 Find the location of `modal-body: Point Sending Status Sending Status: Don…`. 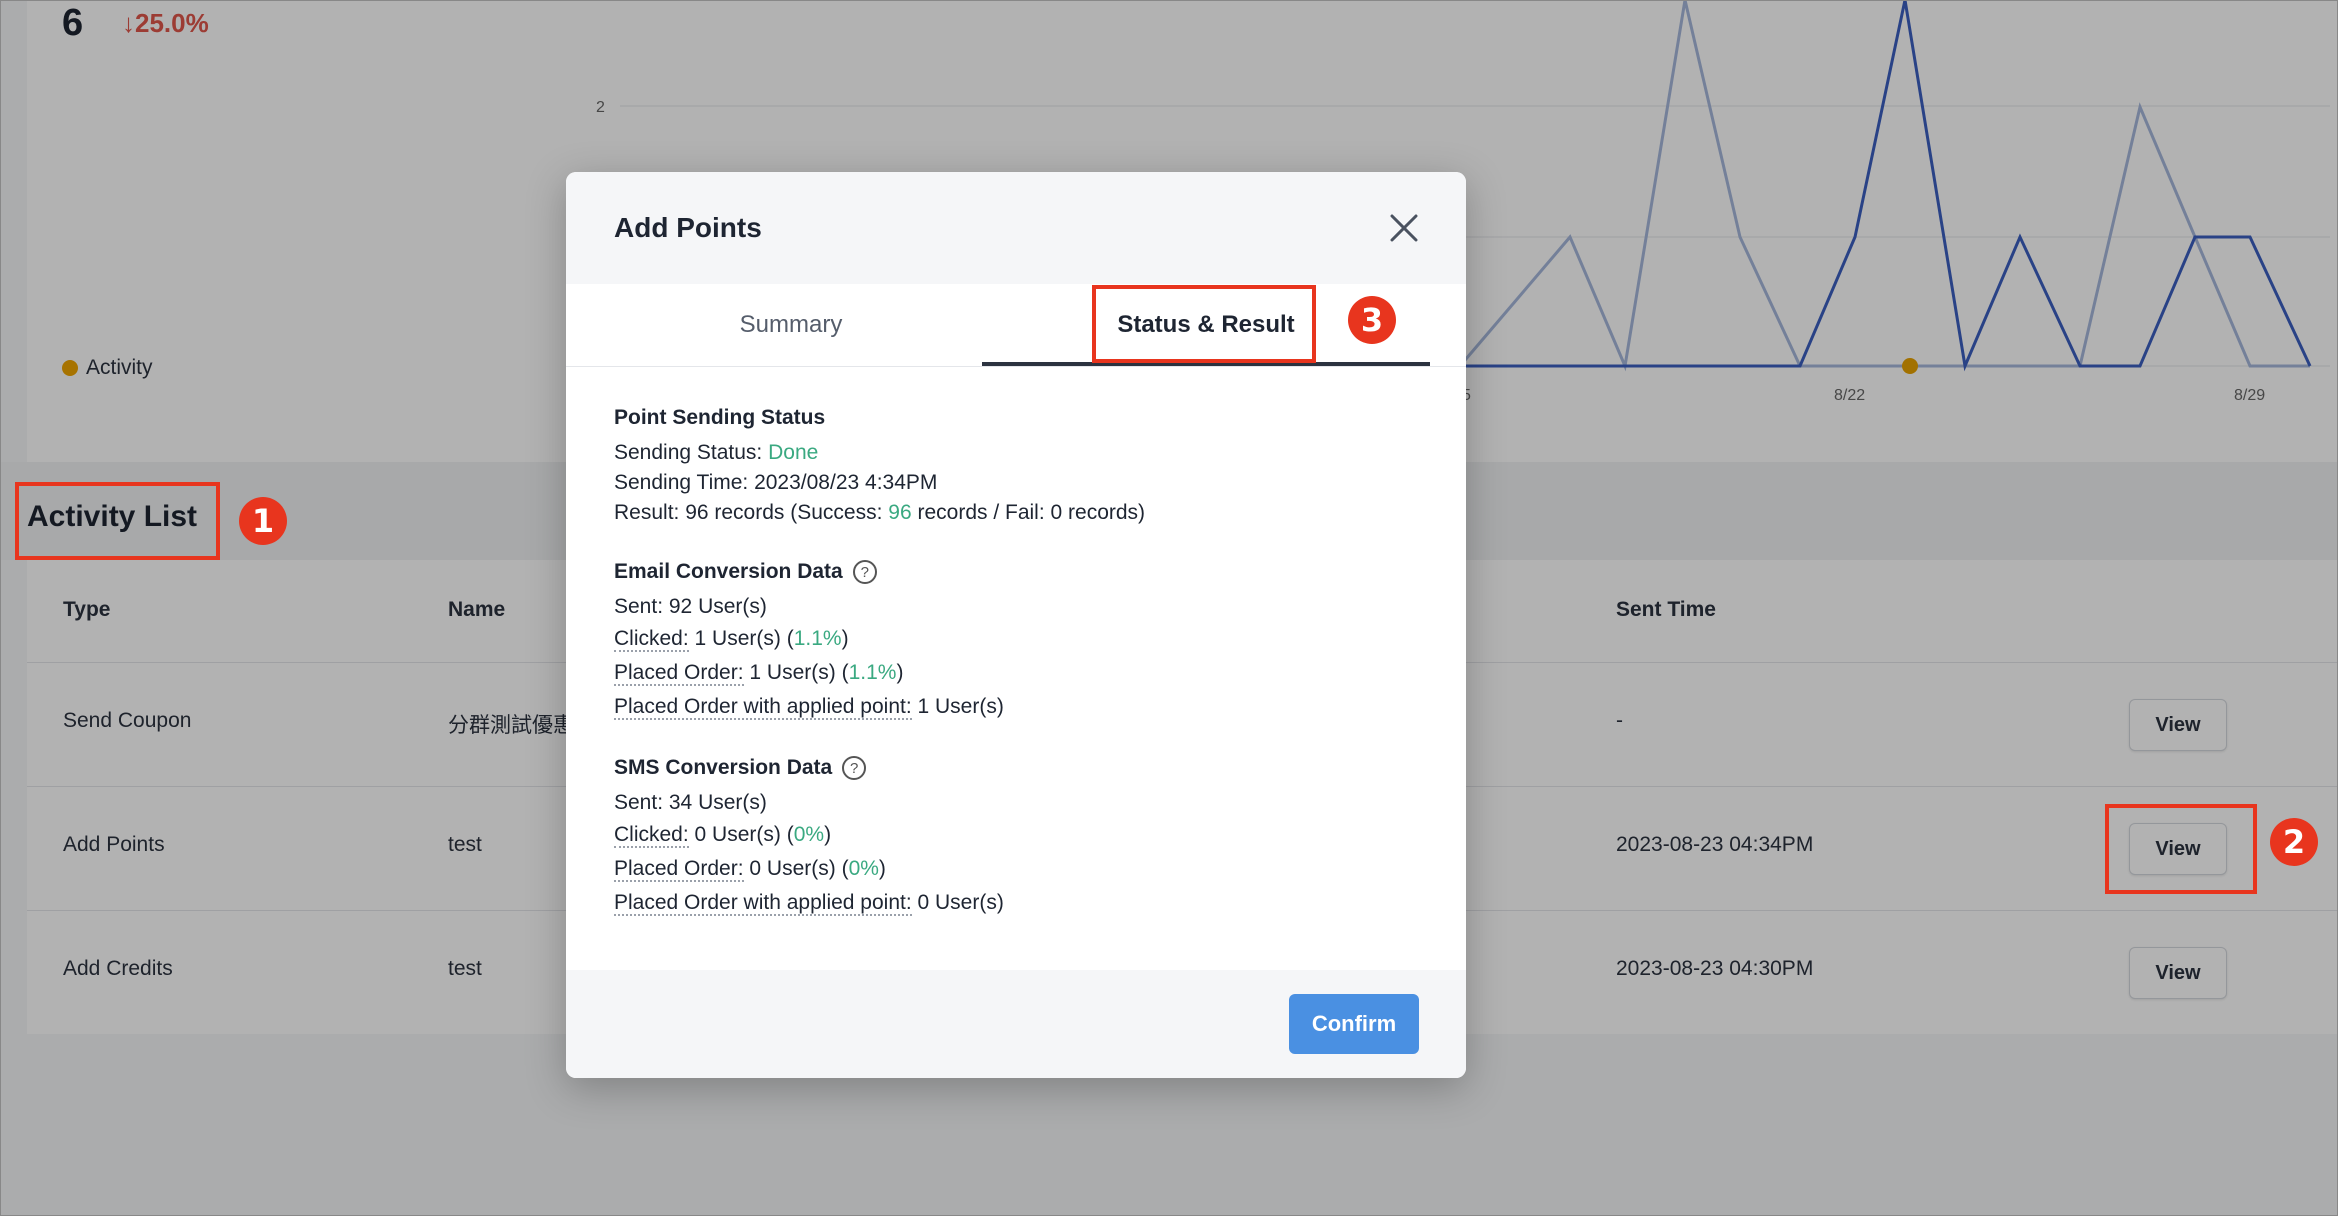

modal-body: Point Sending Status Sending Status: Don… is located at coordinates (1024, 662).